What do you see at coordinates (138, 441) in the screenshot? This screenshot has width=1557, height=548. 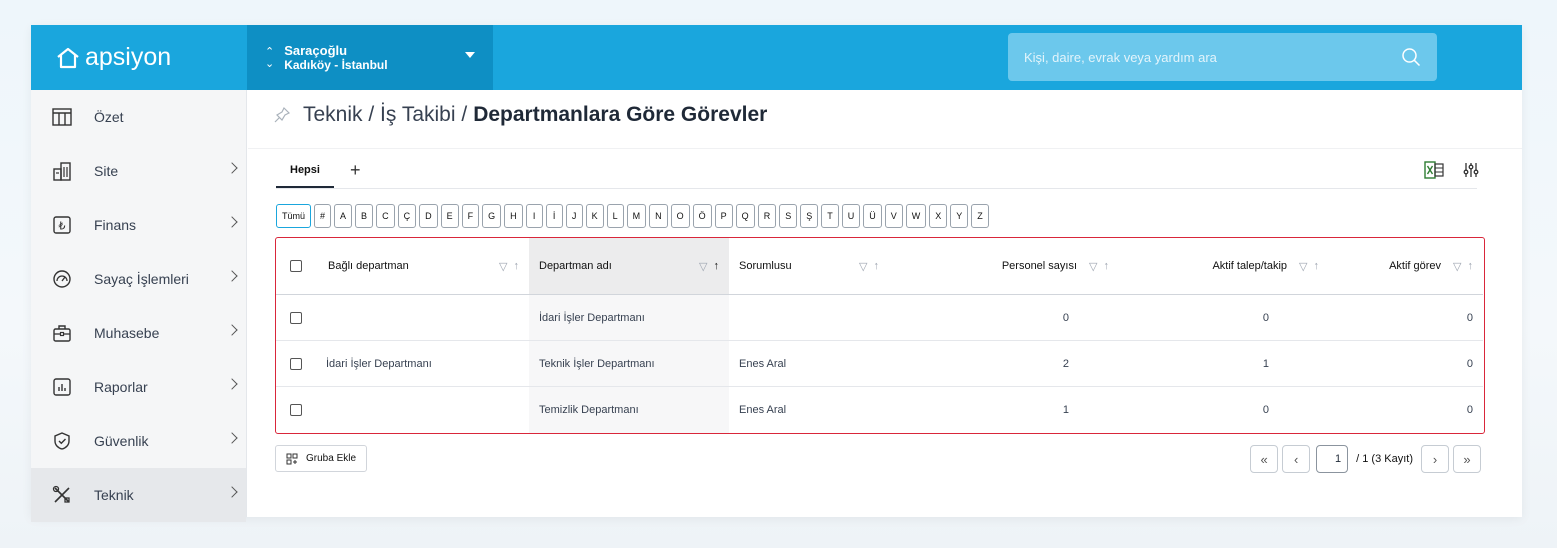 I see `sidebar-item-guvenlik: Güvenlik` at bounding box center [138, 441].